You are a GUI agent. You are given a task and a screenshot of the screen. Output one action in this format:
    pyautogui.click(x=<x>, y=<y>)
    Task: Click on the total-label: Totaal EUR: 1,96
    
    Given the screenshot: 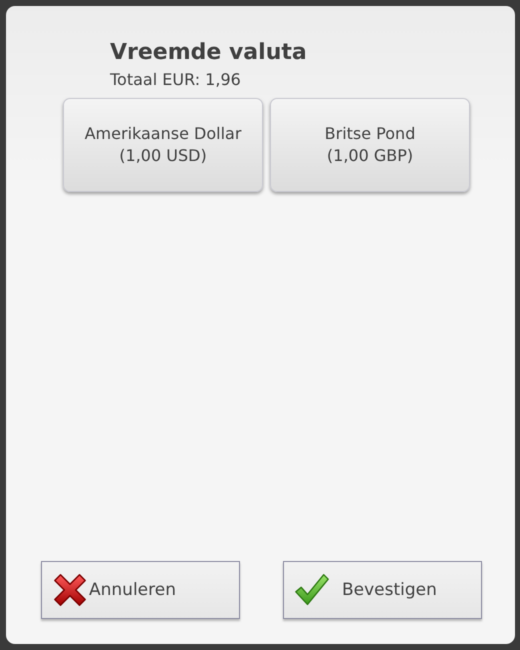 What is the action you would take?
    pyautogui.click(x=175, y=80)
    